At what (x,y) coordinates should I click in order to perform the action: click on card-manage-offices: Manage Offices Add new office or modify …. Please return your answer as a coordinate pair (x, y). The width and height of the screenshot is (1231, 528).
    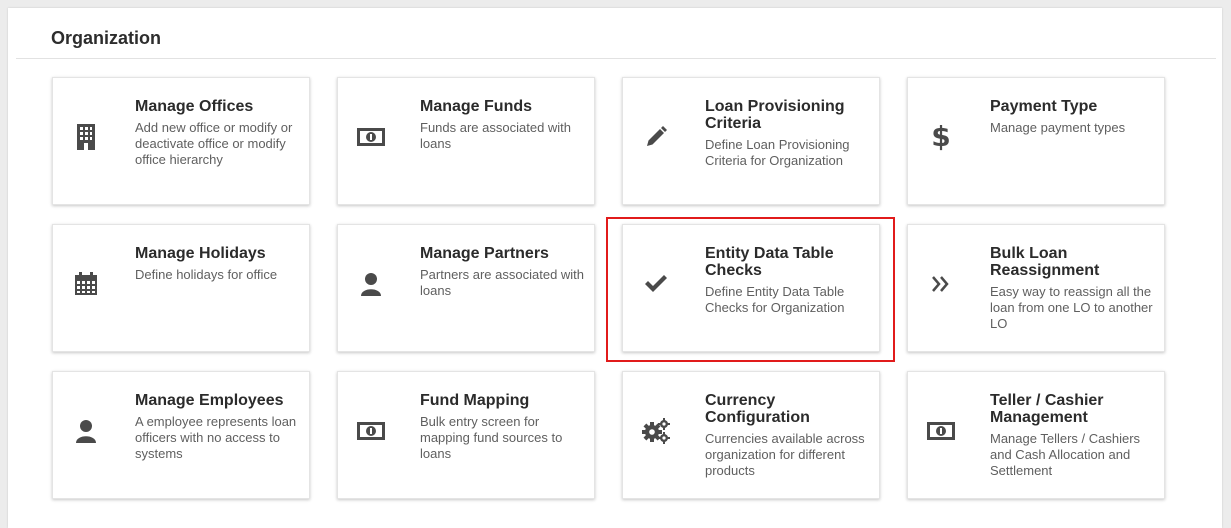
    Looking at the image, I should click on (181, 141).